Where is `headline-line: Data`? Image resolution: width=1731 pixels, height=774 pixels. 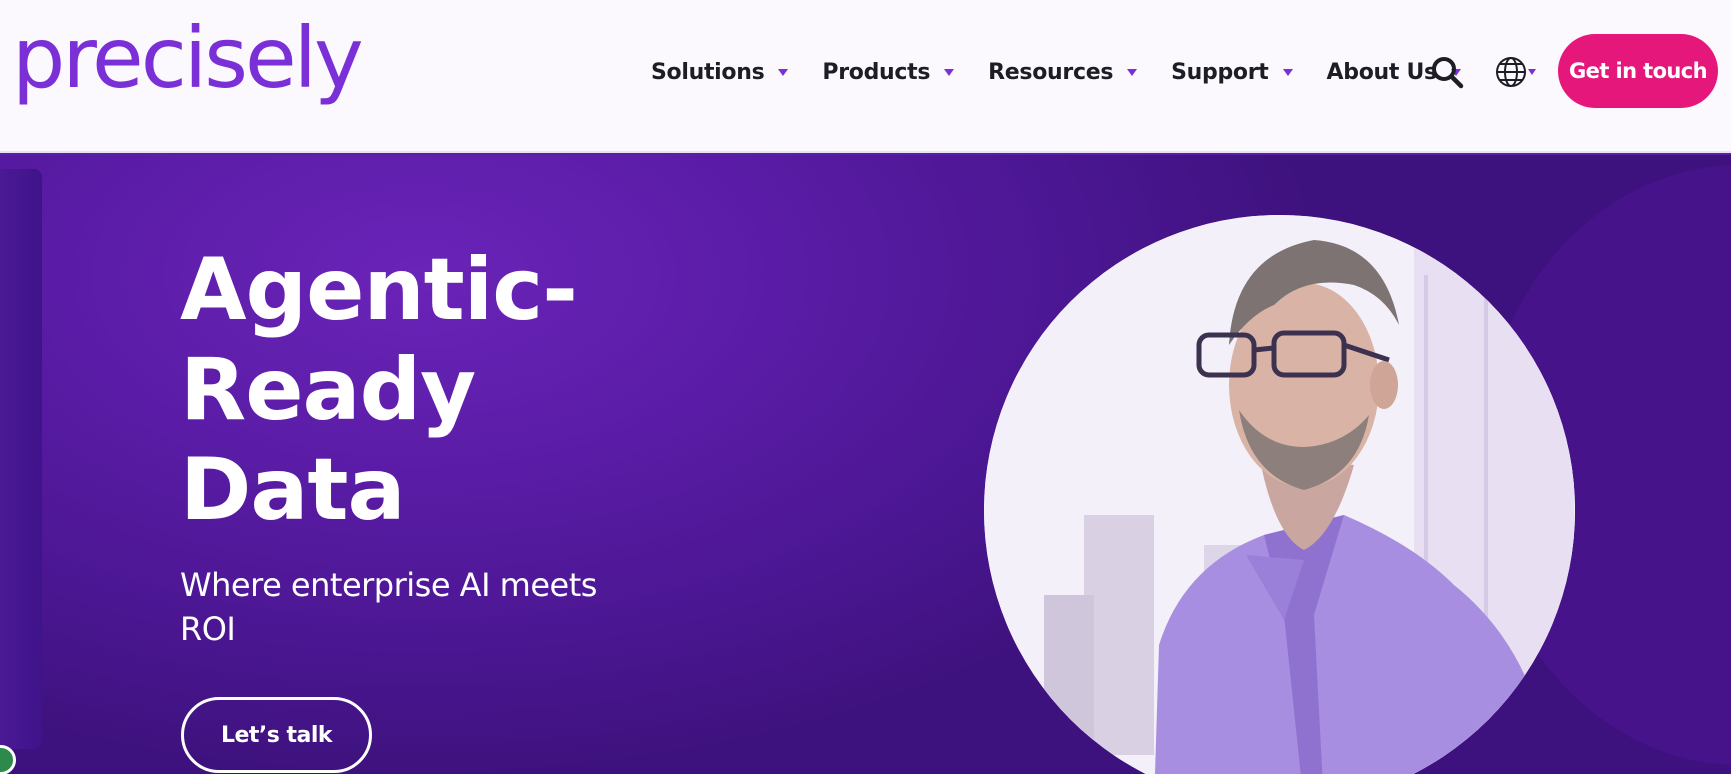
headline-line: Data is located at coordinates (293, 490).